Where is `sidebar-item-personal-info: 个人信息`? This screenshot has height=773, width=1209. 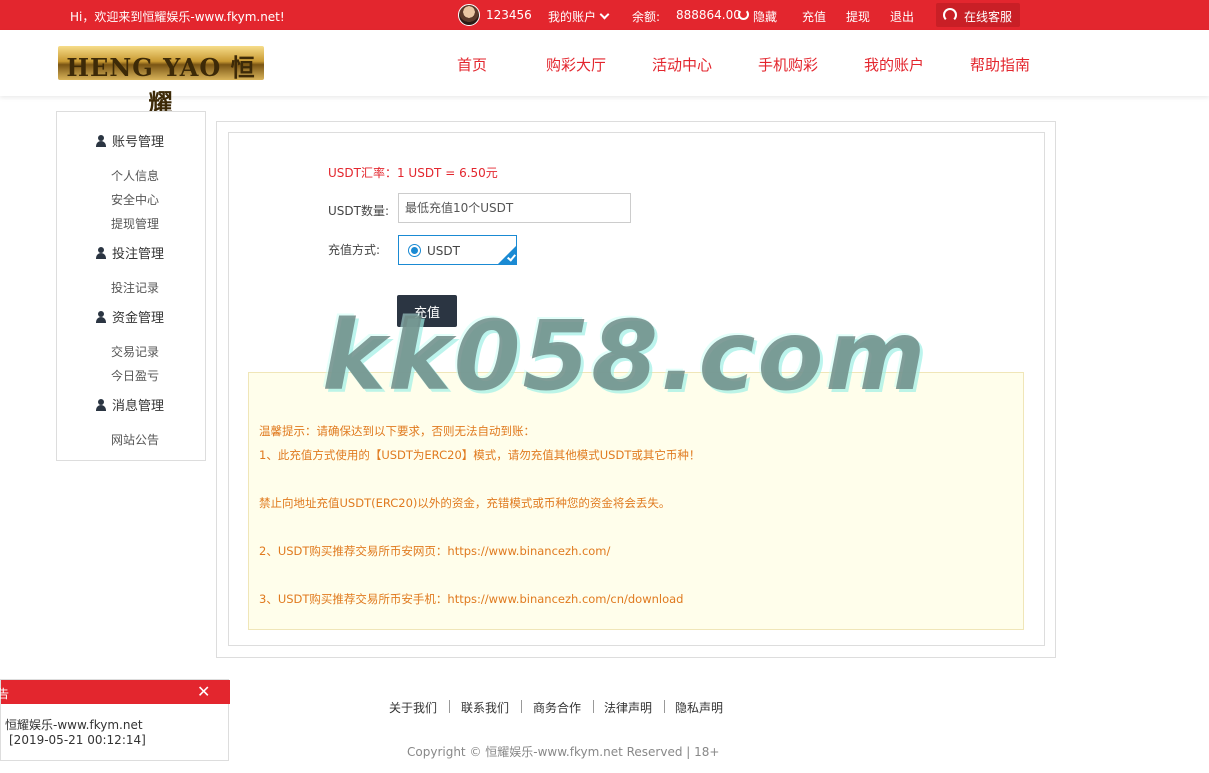 sidebar-item-personal-info: 个人信息 is located at coordinates (135, 175).